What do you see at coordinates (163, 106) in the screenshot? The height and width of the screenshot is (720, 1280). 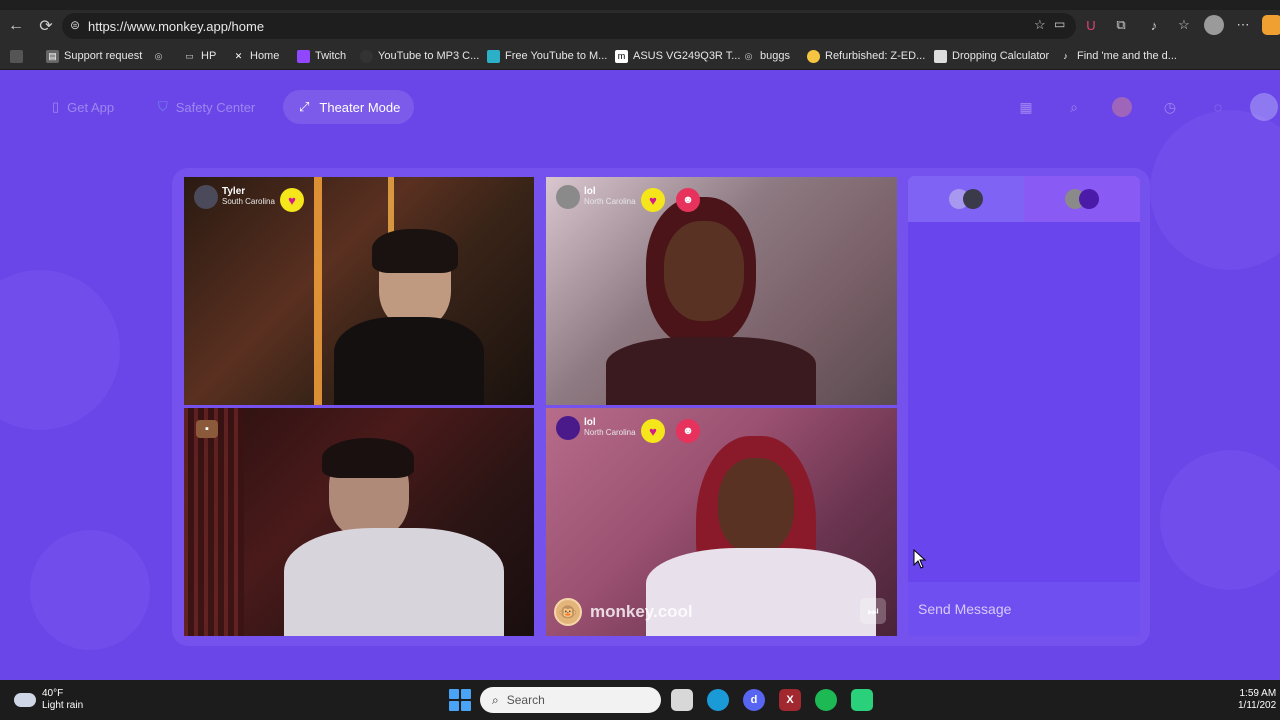 I see `shield-icon: ⛉` at bounding box center [163, 106].